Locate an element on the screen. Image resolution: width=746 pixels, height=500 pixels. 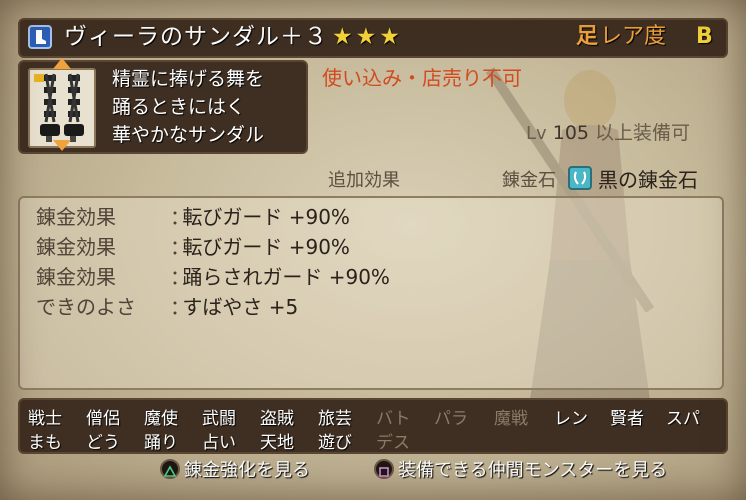
job-label: 魔使 is located at coordinates (161, 419).